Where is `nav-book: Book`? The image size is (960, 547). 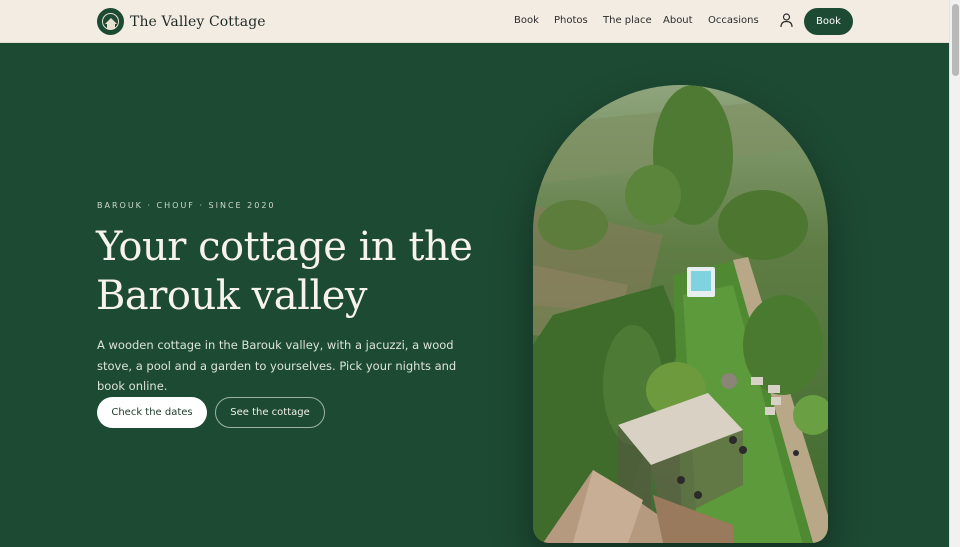
nav-book: Book is located at coordinates (526, 20).